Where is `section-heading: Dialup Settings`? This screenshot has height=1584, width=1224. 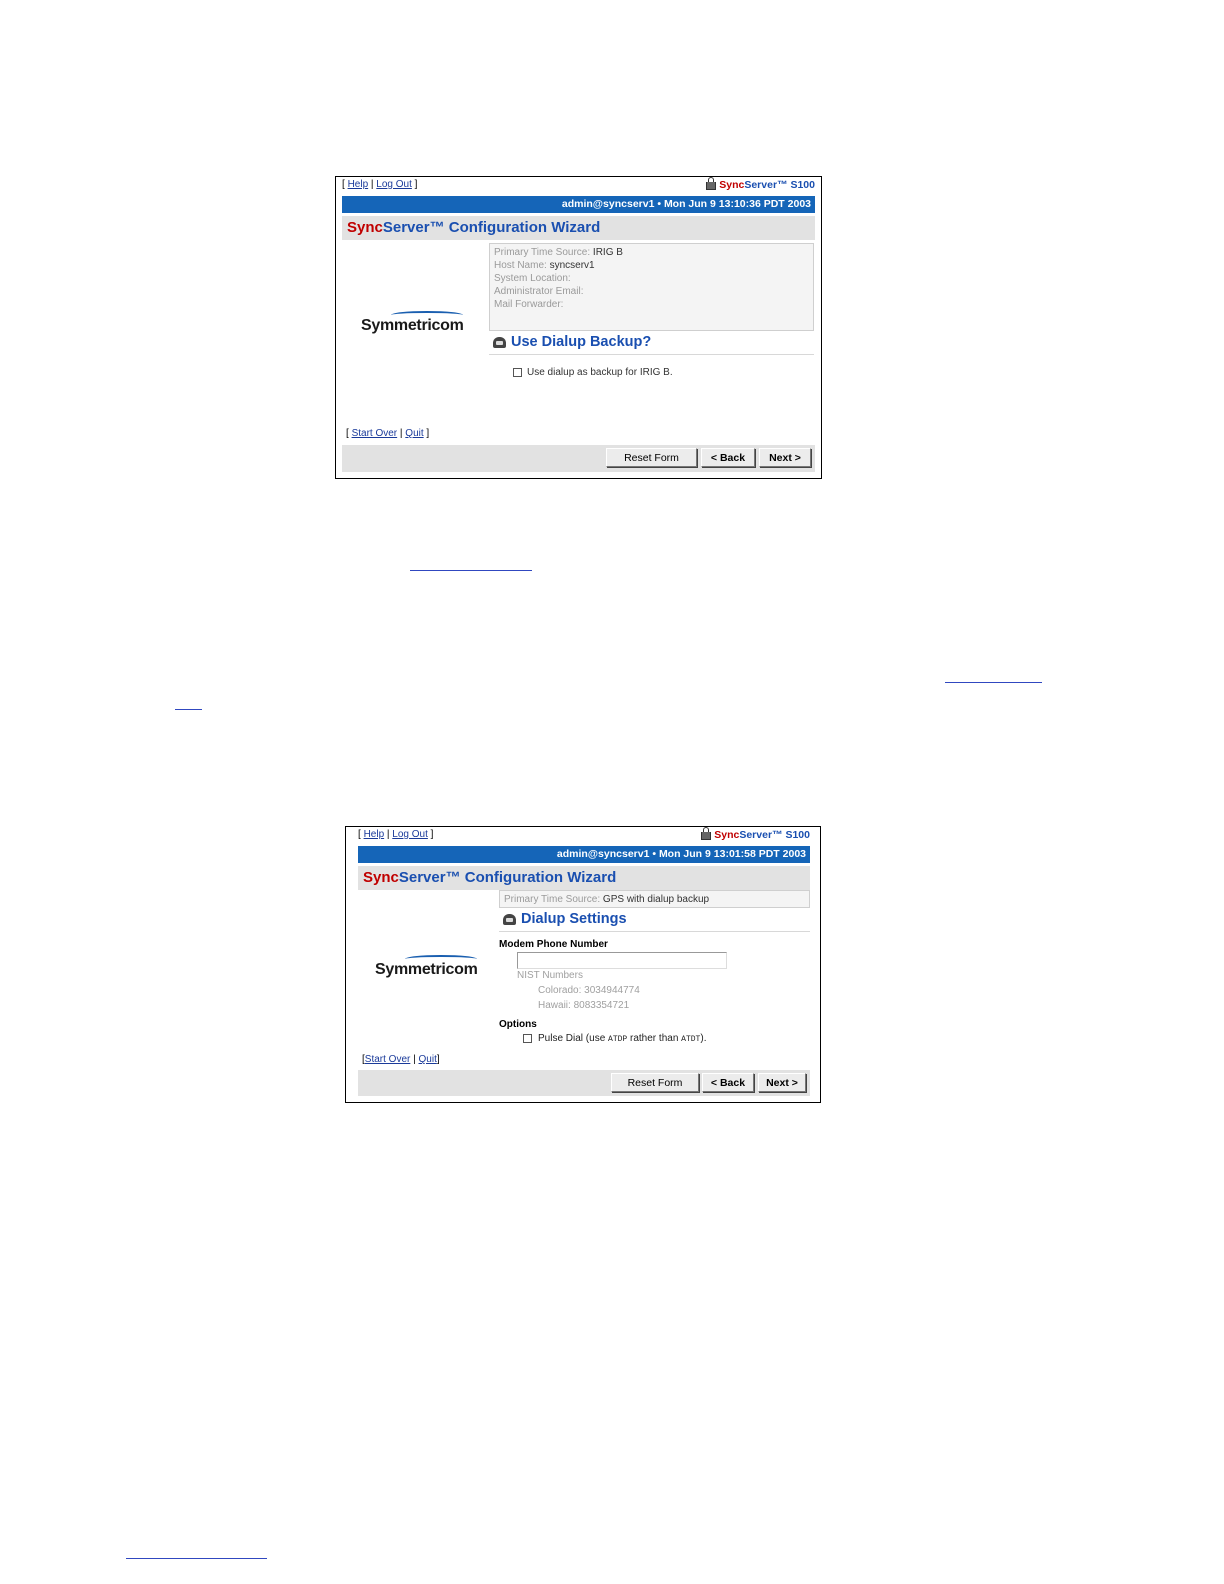
section-heading: Dialup Settings is located at coordinates (565, 919).